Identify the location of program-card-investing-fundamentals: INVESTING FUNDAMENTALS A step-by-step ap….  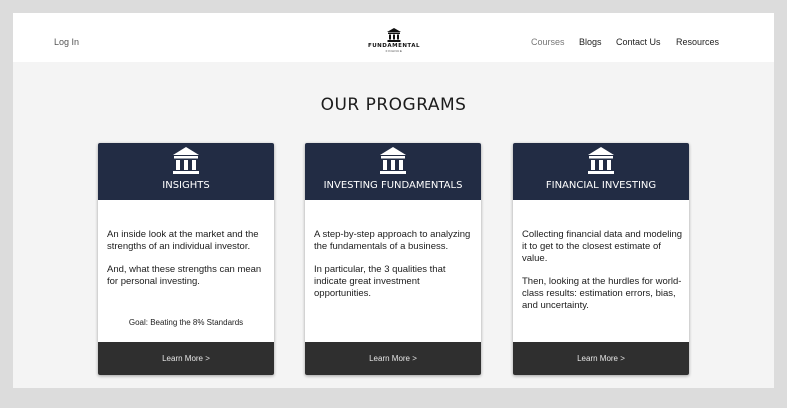
(393, 259).